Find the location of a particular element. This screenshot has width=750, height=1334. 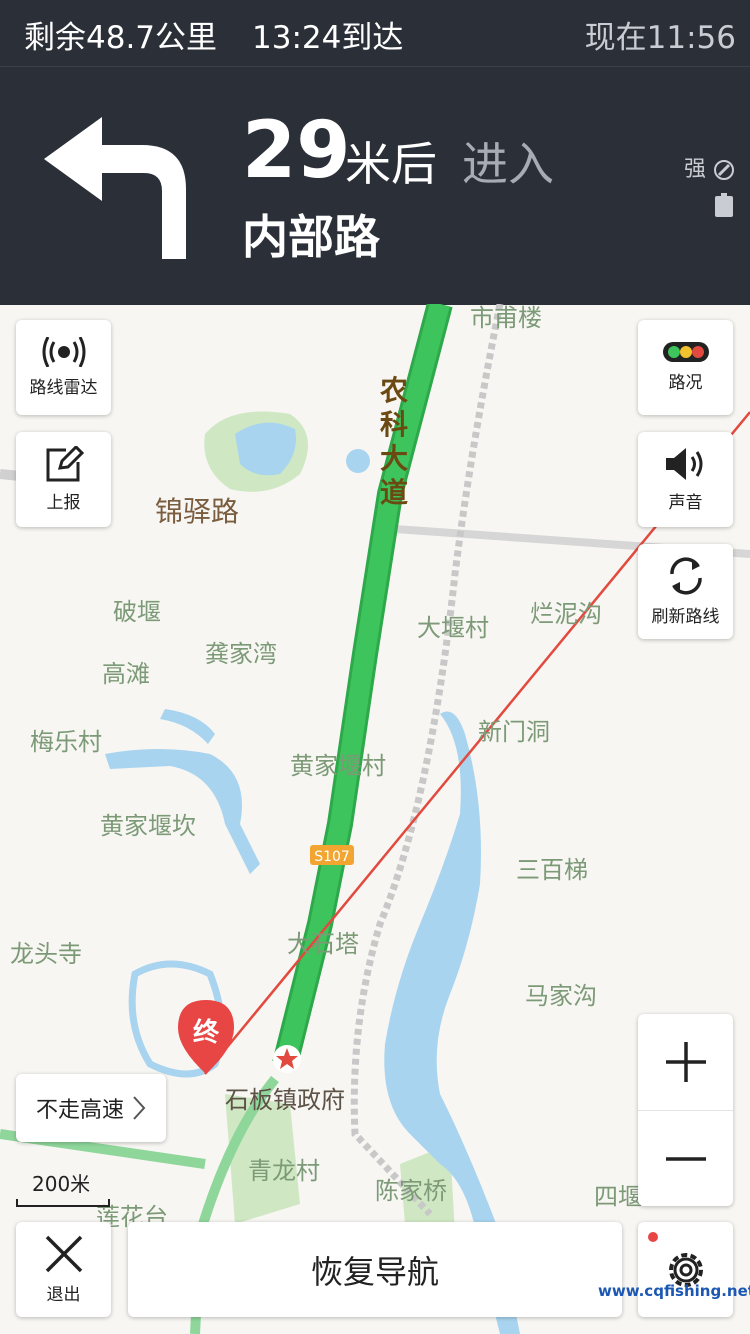

gps-signal-label: 强 is located at coordinates (695, 169).